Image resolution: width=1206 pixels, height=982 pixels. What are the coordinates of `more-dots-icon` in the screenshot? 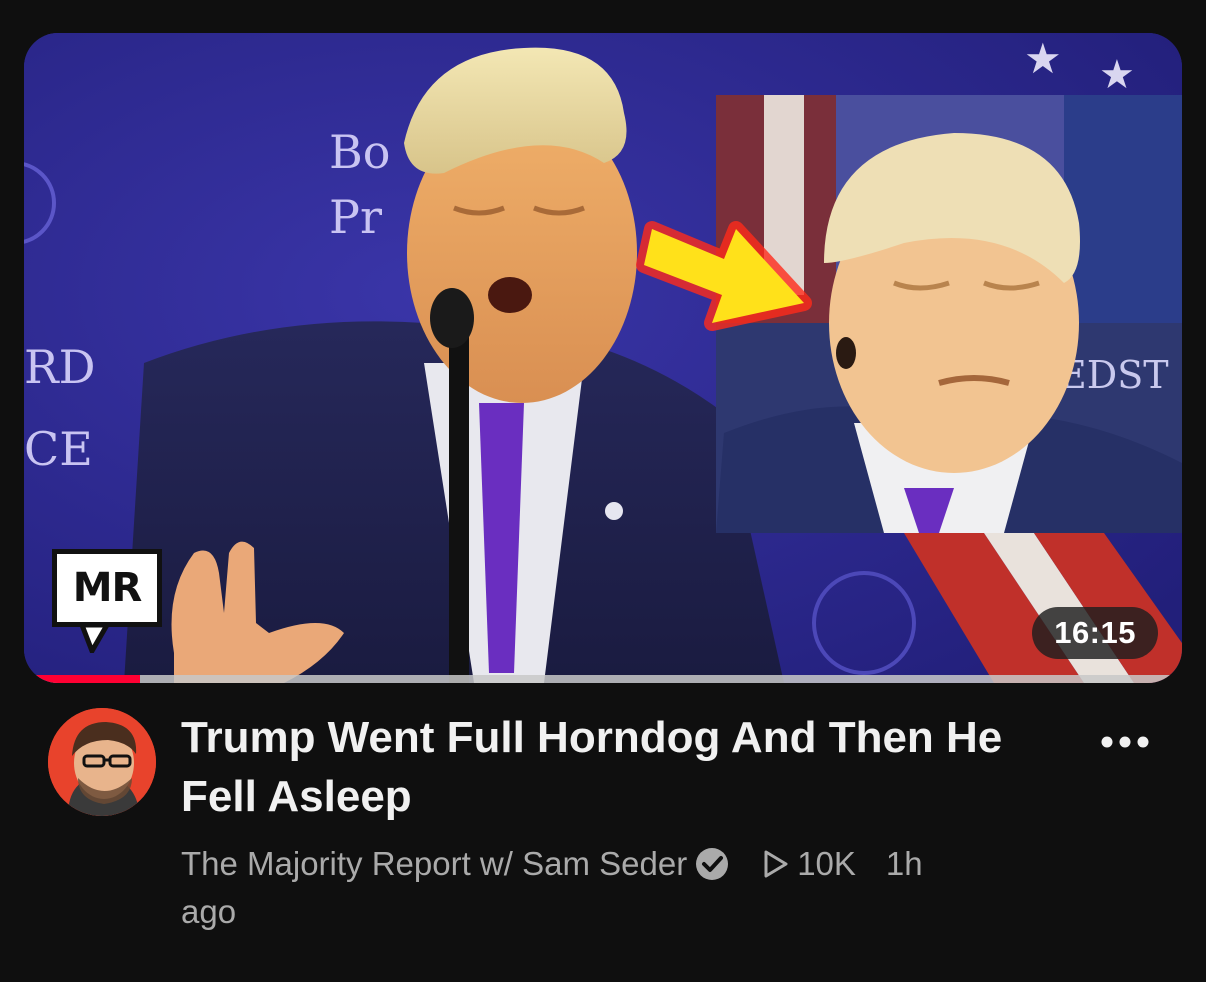 It's located at (1125, 742).